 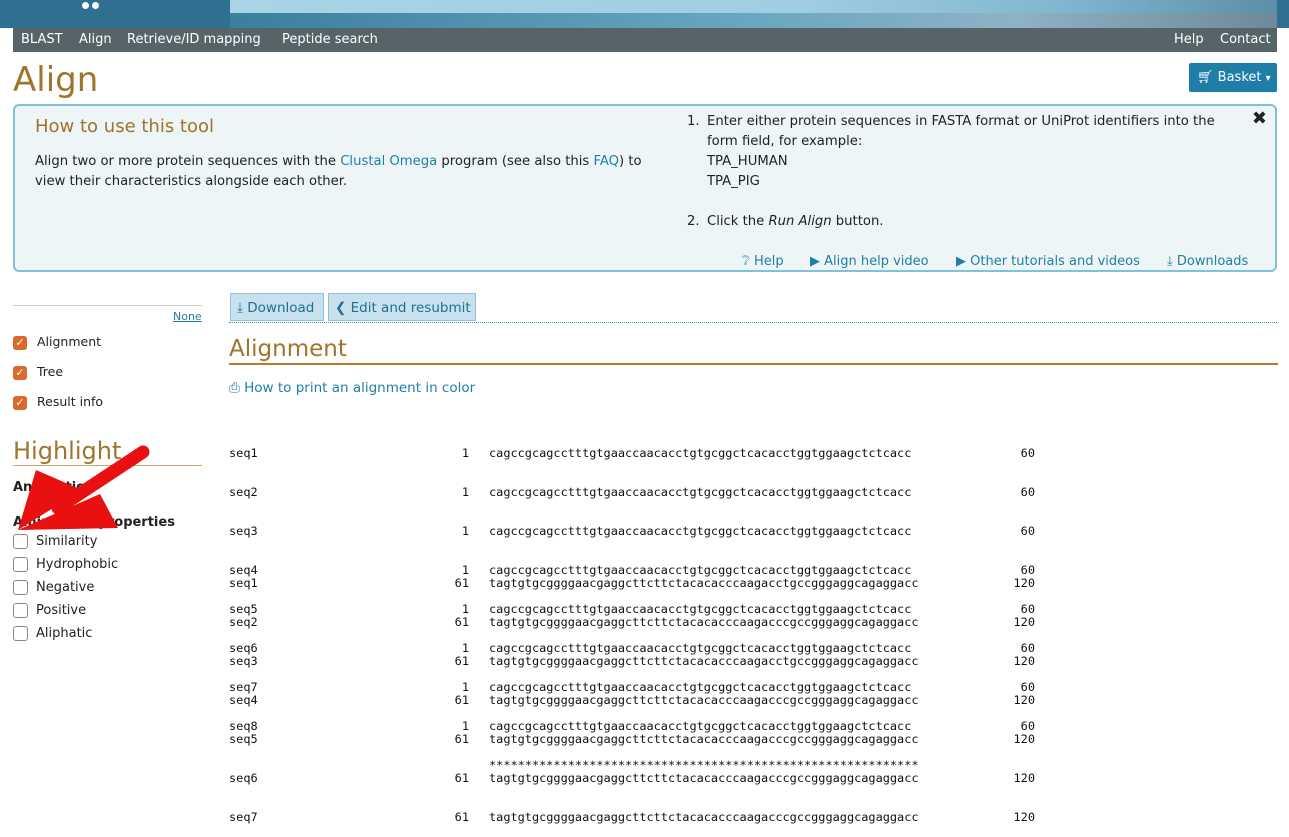 I want to click on checkbox-label: Alignment, so click(x=69, y=341).